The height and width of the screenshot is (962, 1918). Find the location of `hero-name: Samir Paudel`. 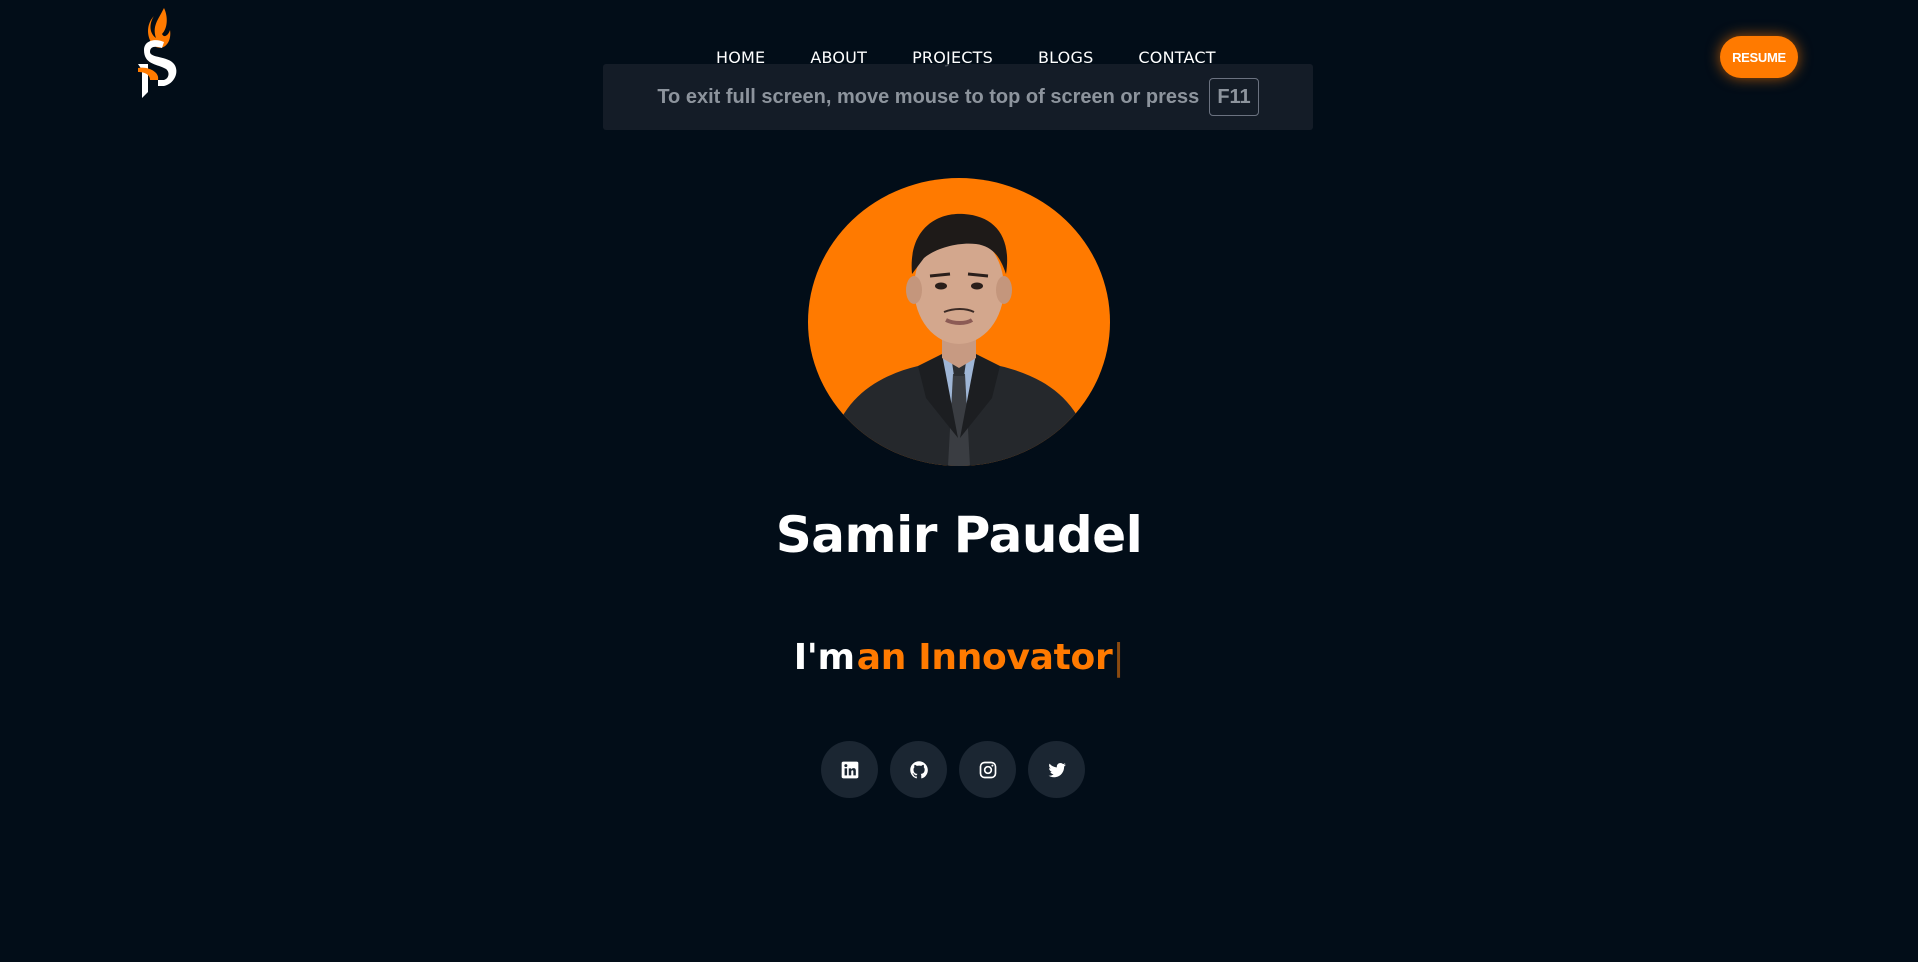

hero-name: Samir Paudel is located at coordinates (959, 535).